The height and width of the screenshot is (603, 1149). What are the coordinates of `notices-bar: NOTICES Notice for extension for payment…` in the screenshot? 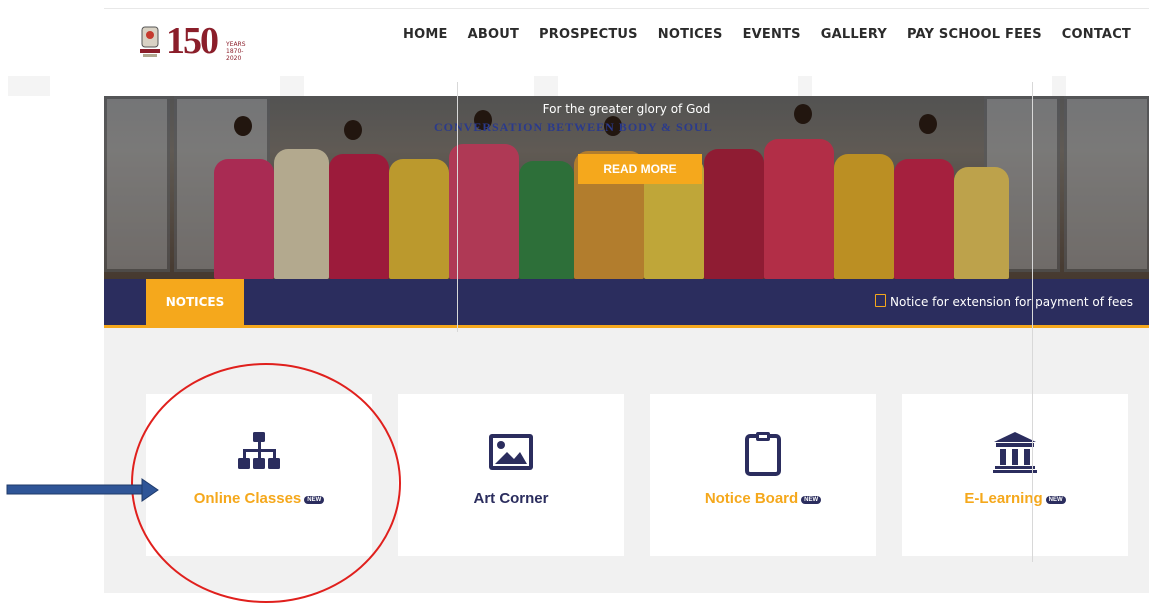 It's located at (626, 303).